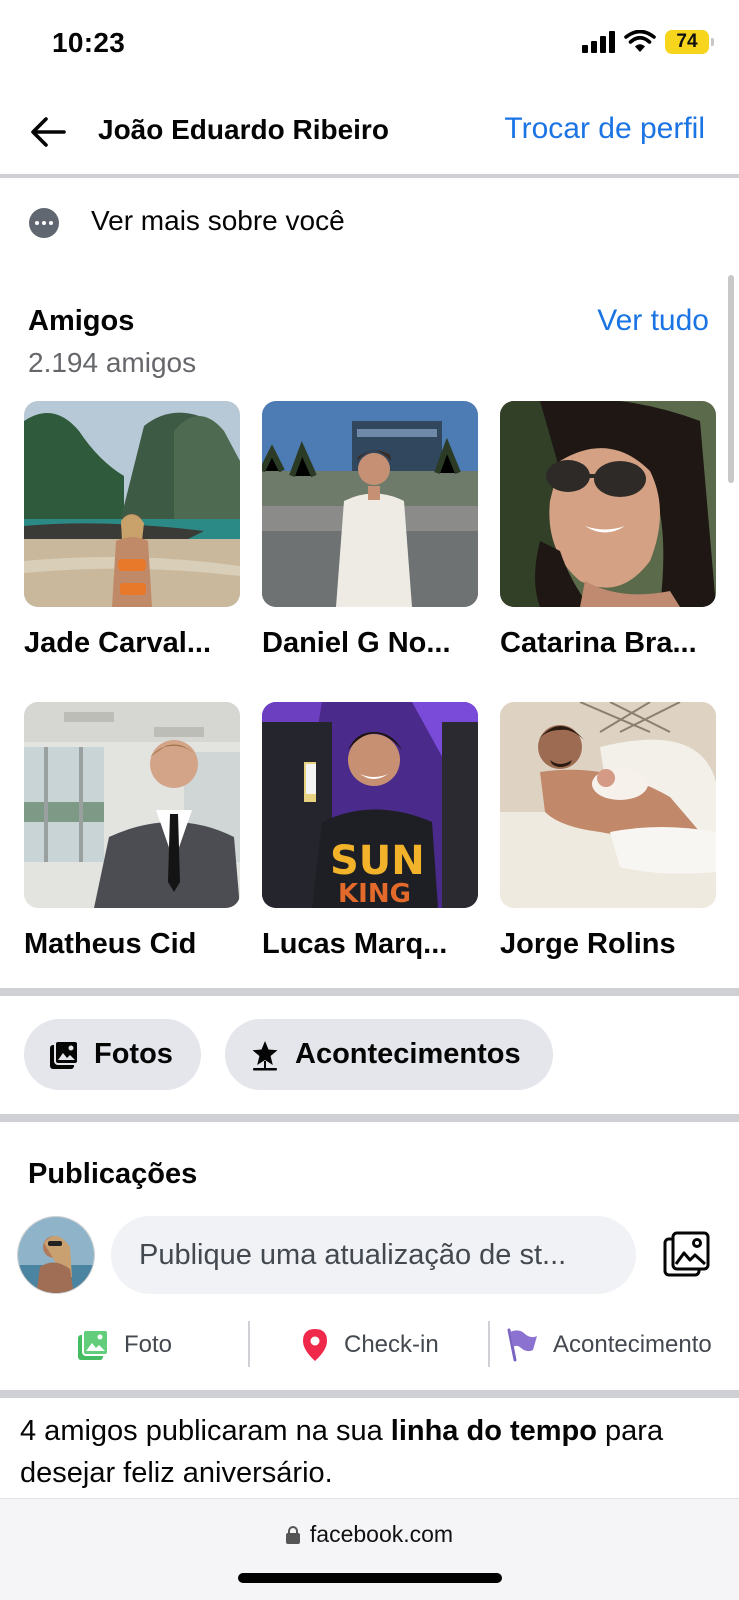 Image resolution: width=739 pixels, height=1600 pixels. I want to click on location-pin-icon, so click(315, 1345).